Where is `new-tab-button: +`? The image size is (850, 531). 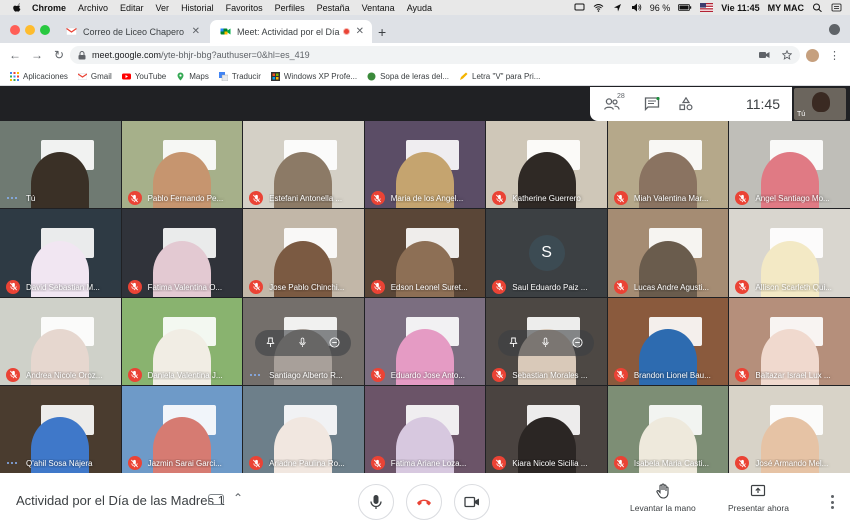 new-tab-button: + is located at coordinates (382, 32).